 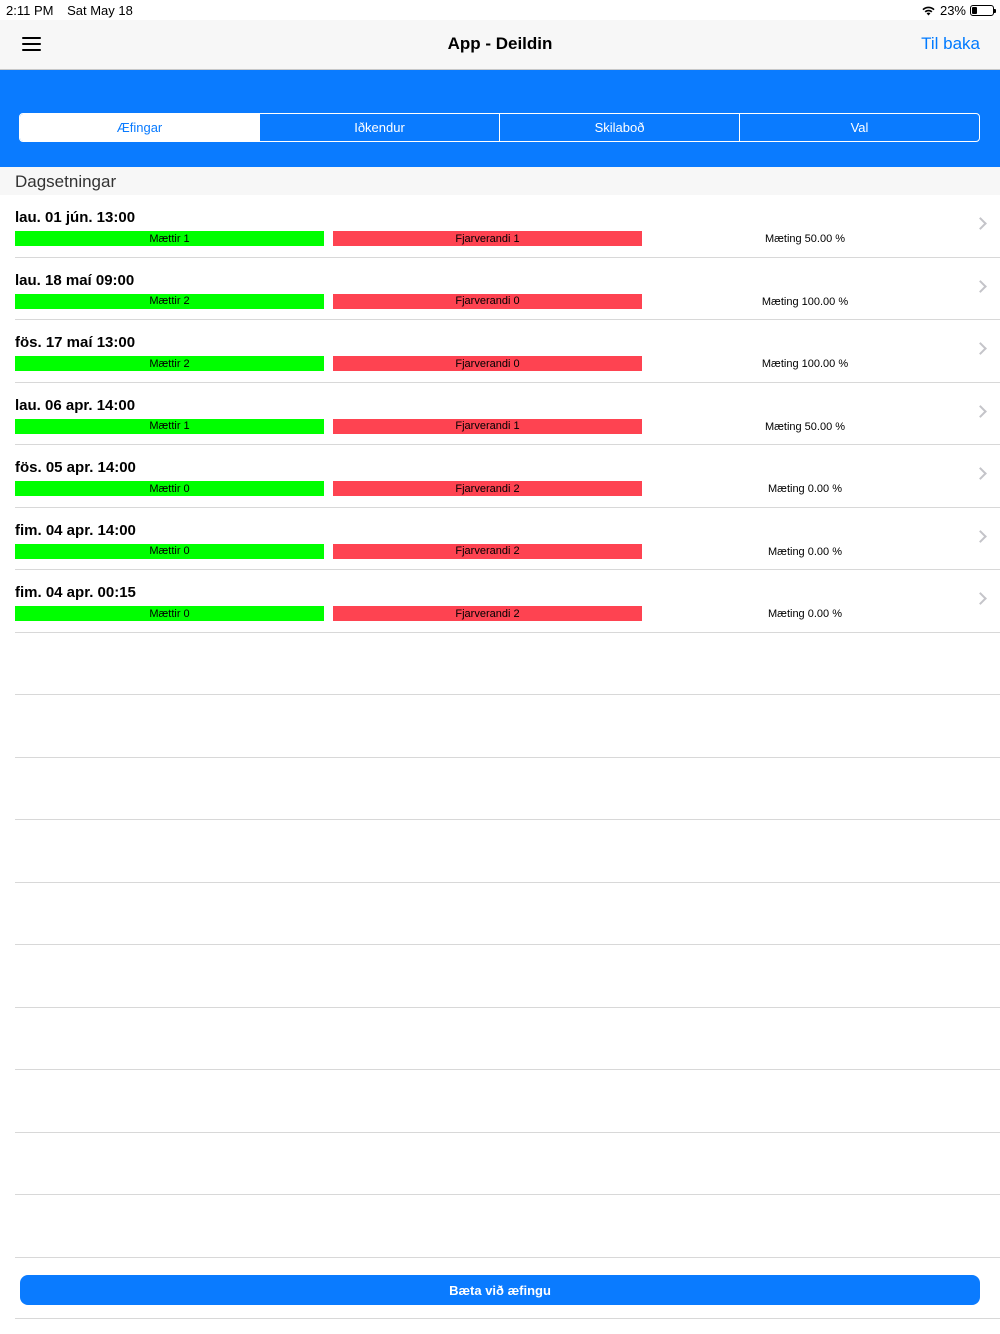 I want to click on status-date: Sat May 18, so click(x=100, y=10).